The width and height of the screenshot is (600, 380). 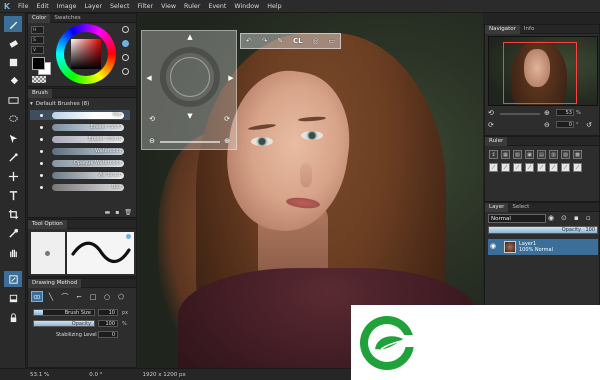 What do you see at coordinates (217, 6) in the screenshot?
I see `menu-event: Event` at bounding box center [217, 6].